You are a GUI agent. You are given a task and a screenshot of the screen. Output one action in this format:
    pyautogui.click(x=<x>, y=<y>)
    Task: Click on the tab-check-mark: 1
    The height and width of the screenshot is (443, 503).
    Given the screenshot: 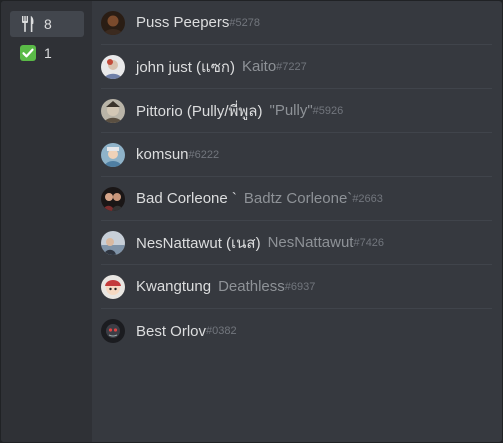 What is the action you would take?
    pyautogui.click(x=47, y=53)
    